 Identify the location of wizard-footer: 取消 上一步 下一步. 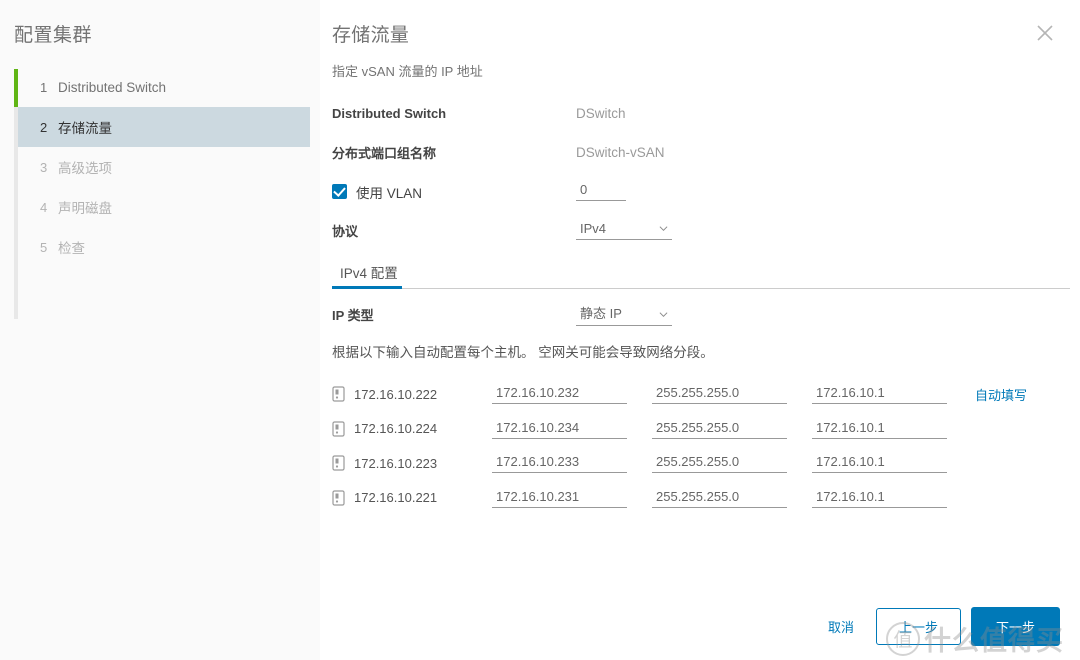
(938, 626).